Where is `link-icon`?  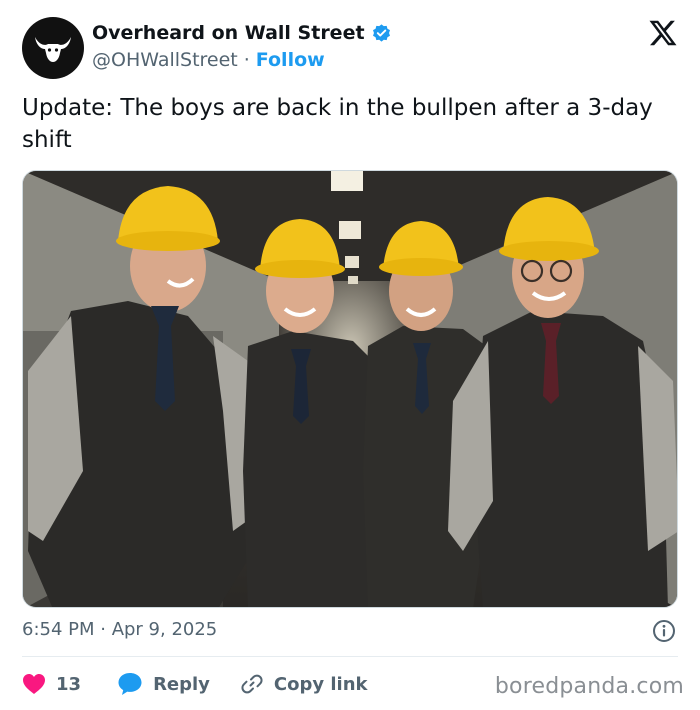 link-icon is located at coordinates (252, 684).